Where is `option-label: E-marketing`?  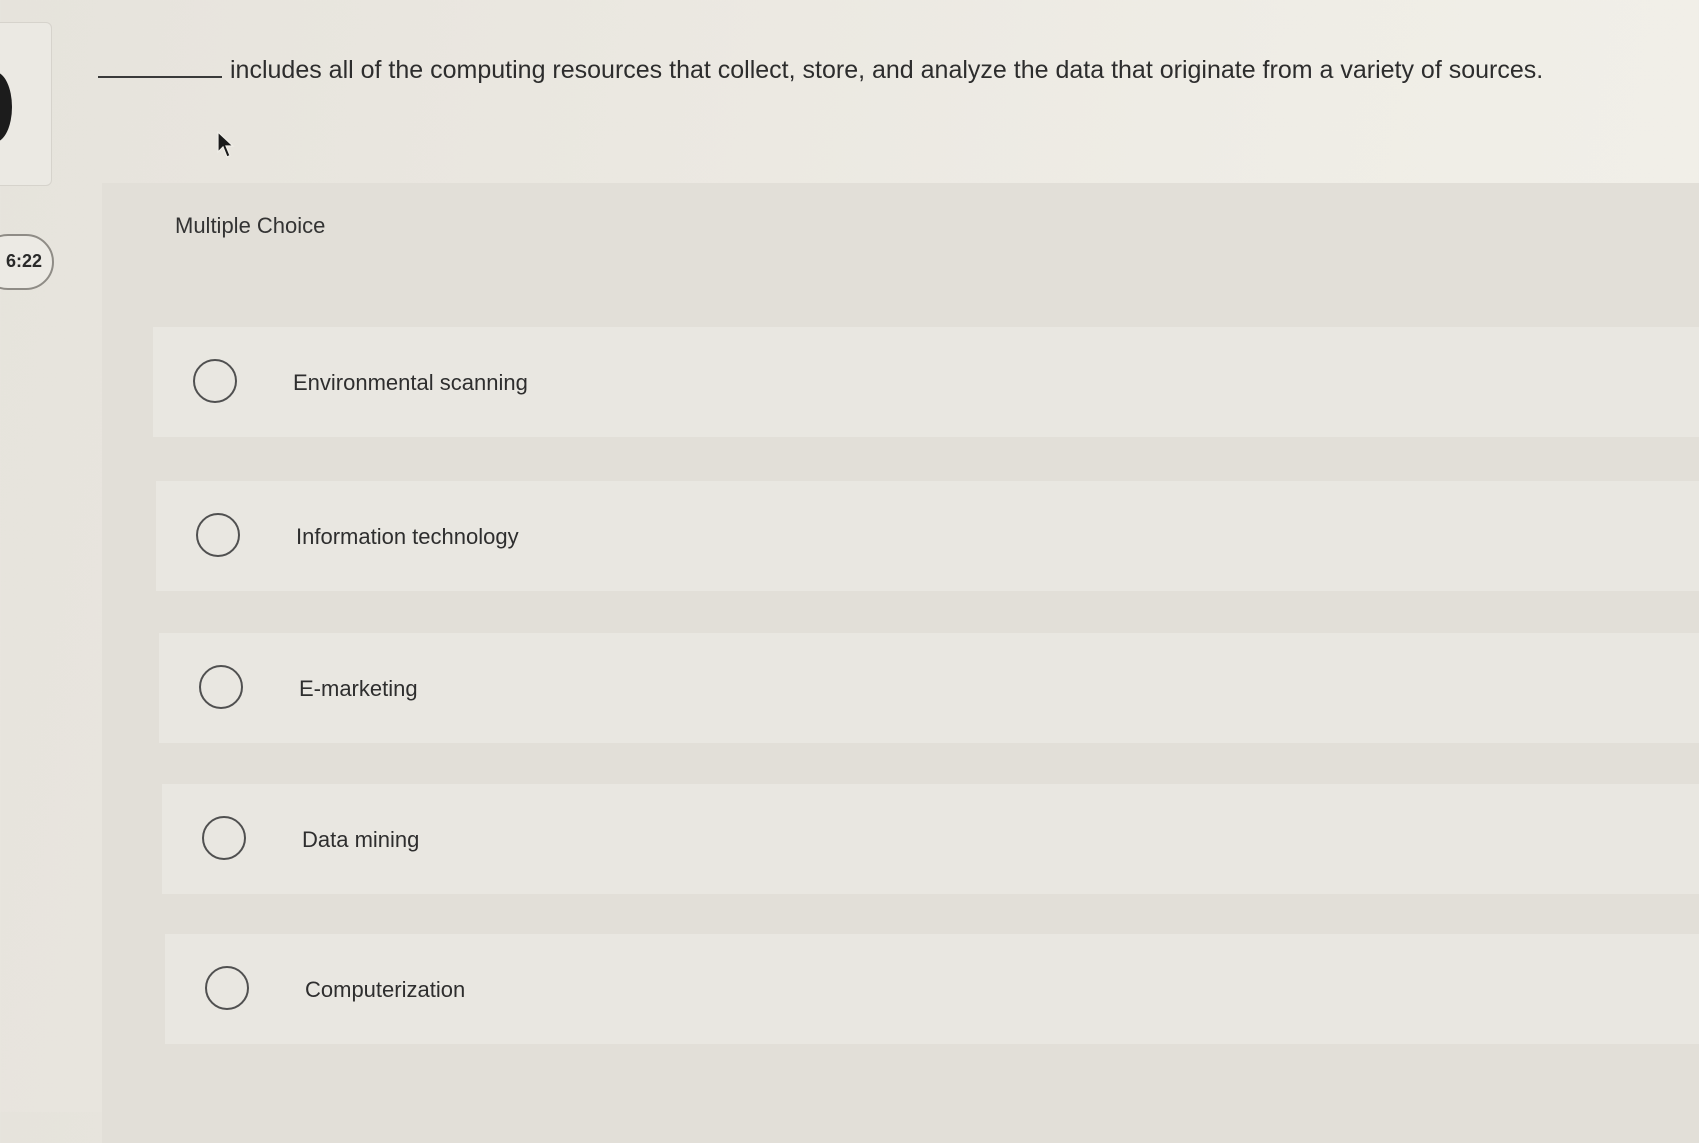 option-label: E-marketing is located at coordinates (358, 688).